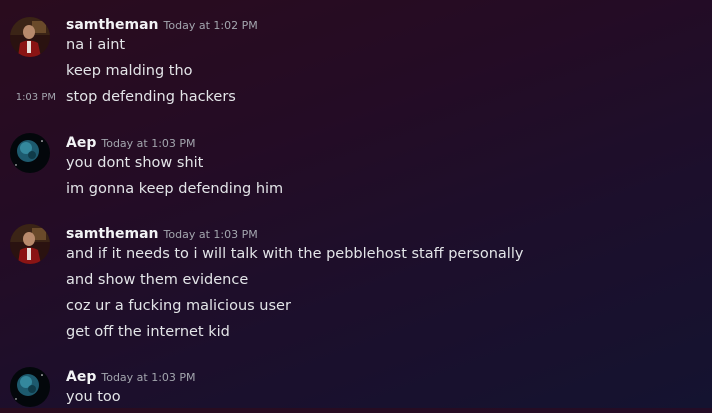 The width and height of the screenshot is (712, 413). What do you see at coordinates (211, 25) in the screenshot?
I see `timestamp: Today at 1:02 PM` at bounding box center [211, 25].